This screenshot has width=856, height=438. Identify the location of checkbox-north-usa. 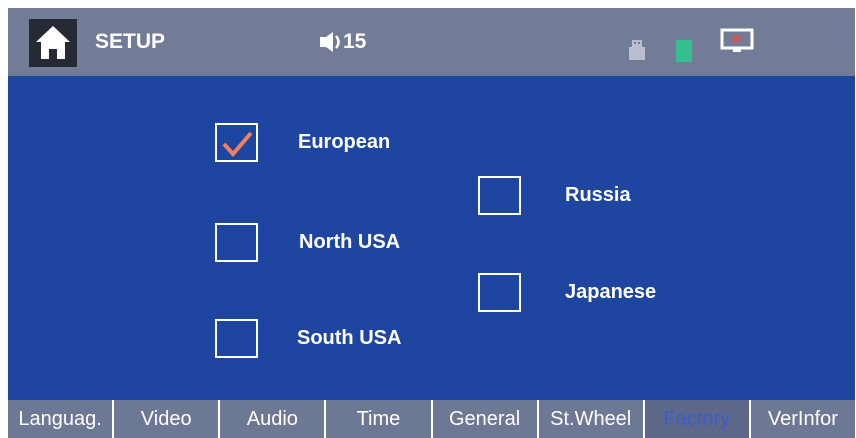
(236, 242).